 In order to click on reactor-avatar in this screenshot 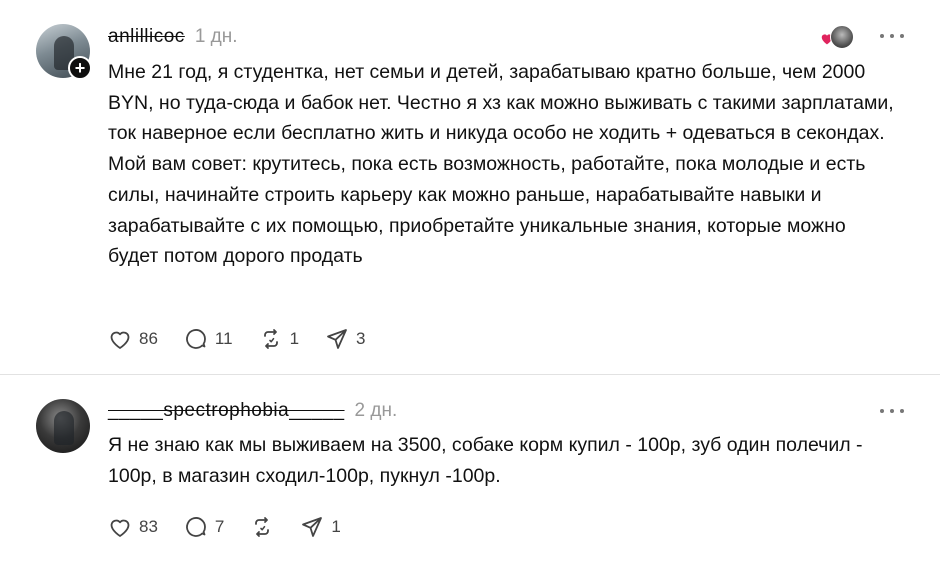, I will do `click(842, 37)`.